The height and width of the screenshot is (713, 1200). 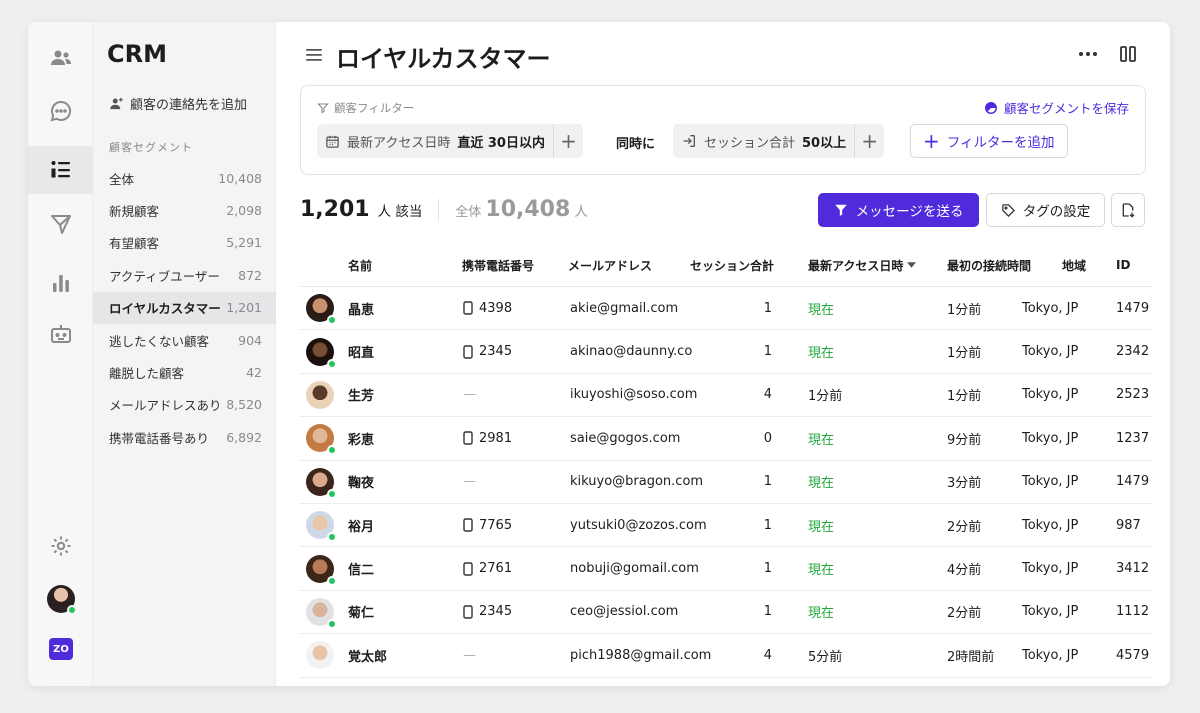 I want to click on add-user-icon, so click(x=116, y=103).